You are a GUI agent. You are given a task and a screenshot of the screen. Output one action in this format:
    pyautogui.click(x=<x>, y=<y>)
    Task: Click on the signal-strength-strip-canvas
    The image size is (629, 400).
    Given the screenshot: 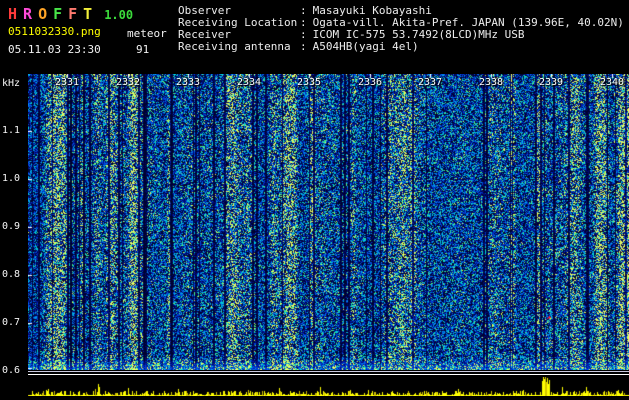 What is the action you would take?
    pyautogui.click(x=328, y=386)
    